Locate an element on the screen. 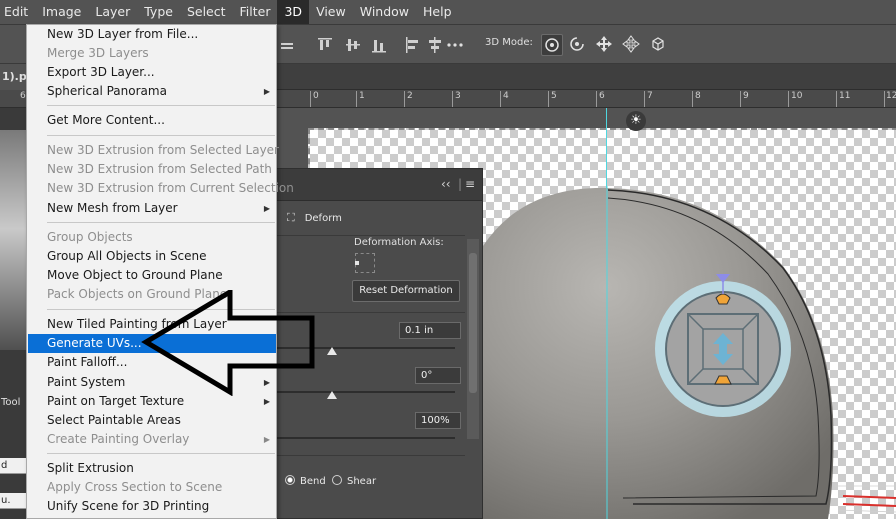 The image size is (896, 519). menu-type: Type is located at coordinates (158, 12).